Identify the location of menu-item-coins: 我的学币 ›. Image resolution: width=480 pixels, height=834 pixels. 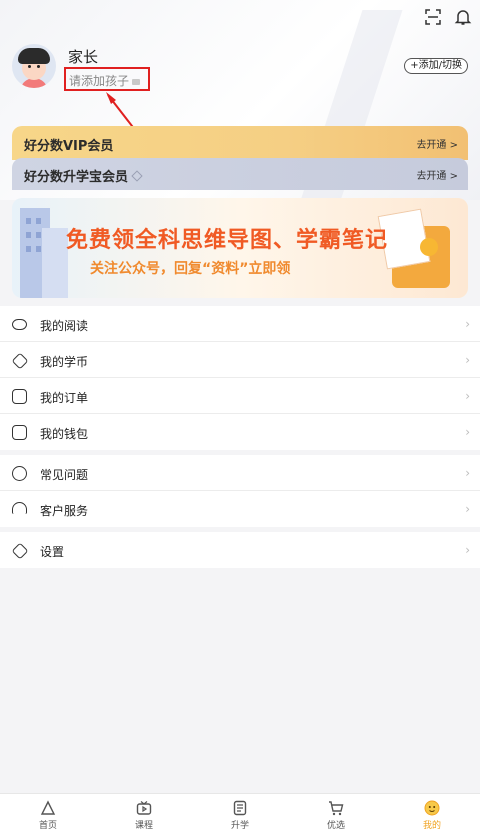
(240, 360).